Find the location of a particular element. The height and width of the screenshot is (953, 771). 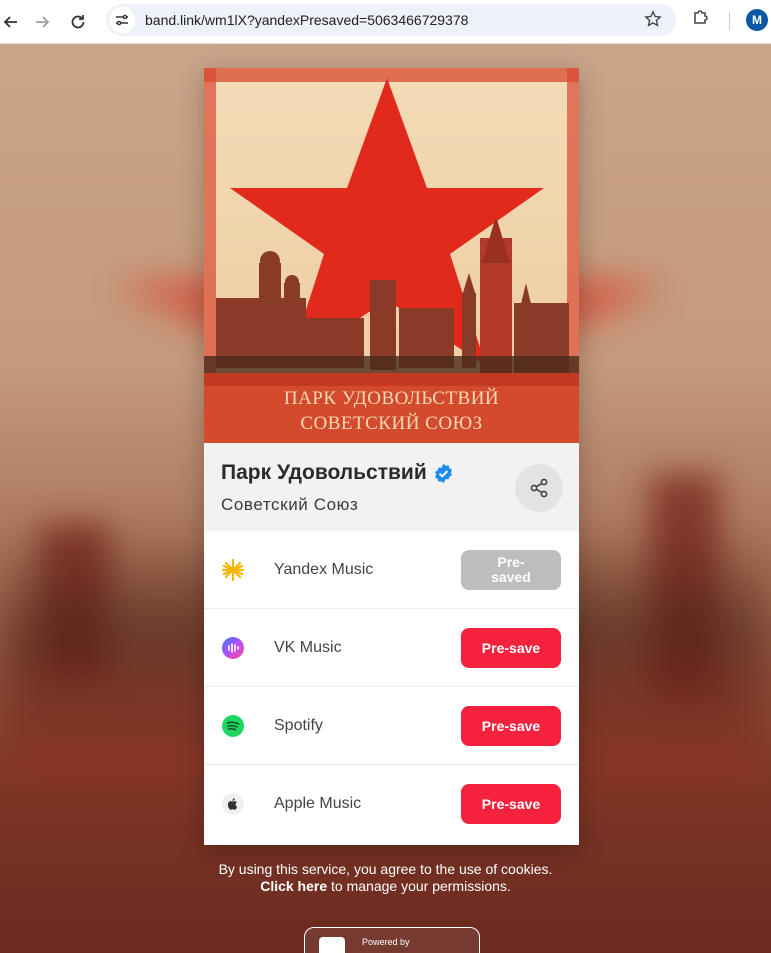

reload-button is located at coordinates (78, 22).